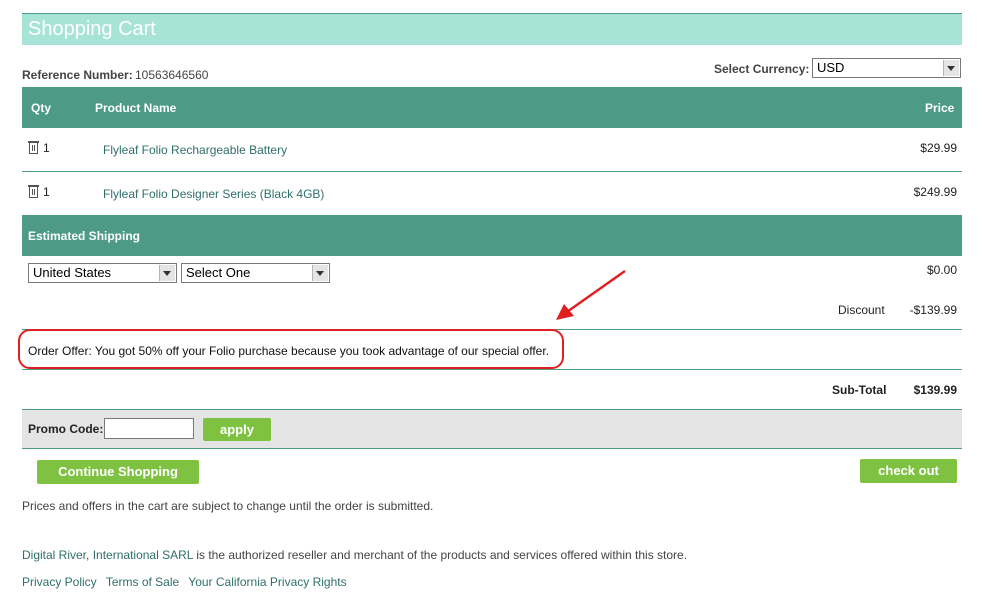  I want to click on shipping-cost: $0.00, so click(941, 270).